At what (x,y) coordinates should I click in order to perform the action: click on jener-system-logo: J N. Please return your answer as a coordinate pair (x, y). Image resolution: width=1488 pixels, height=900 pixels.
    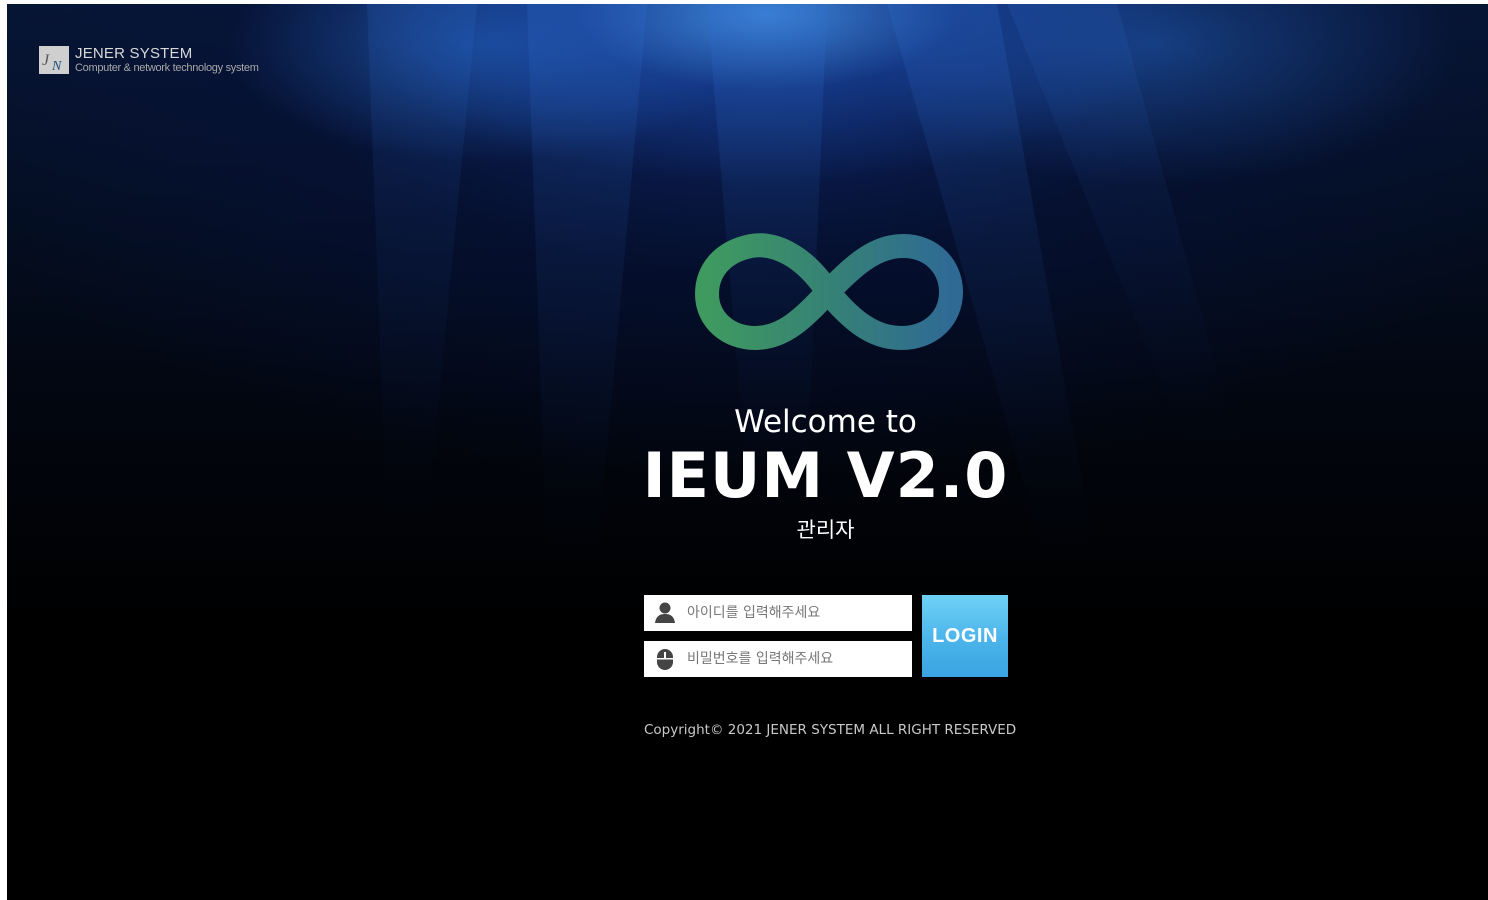
    Looking at the image, I should click on (54, 60).